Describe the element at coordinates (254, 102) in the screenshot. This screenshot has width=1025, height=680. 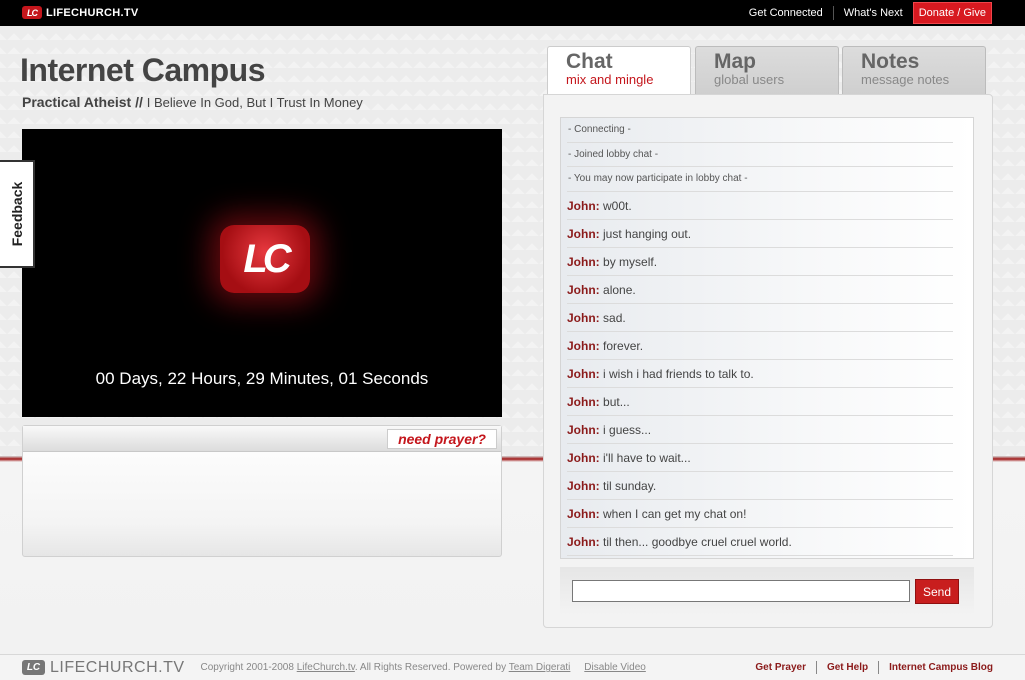
I see `message-title: I Believe In God, But I Trust In Money` at that location.